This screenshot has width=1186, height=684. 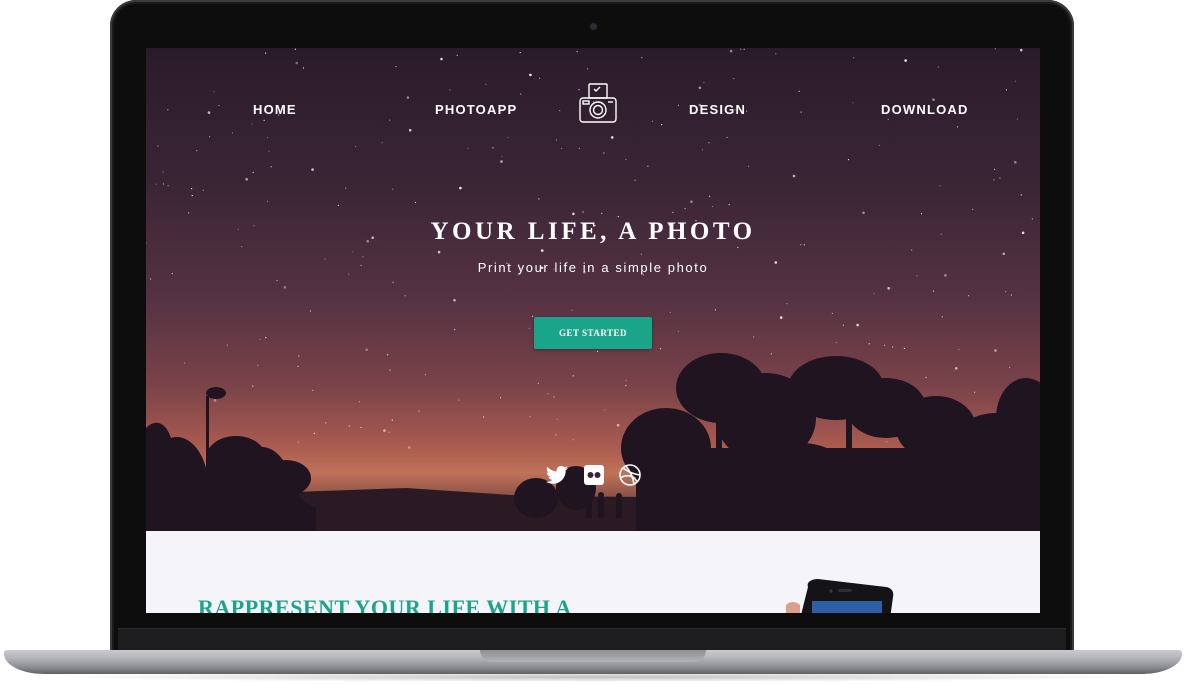 What do you see at coordinates (593, 267) in the screenshot?
I see `hero-subtitle: Print your life in a simple photo` at bounding box center [593, 267].